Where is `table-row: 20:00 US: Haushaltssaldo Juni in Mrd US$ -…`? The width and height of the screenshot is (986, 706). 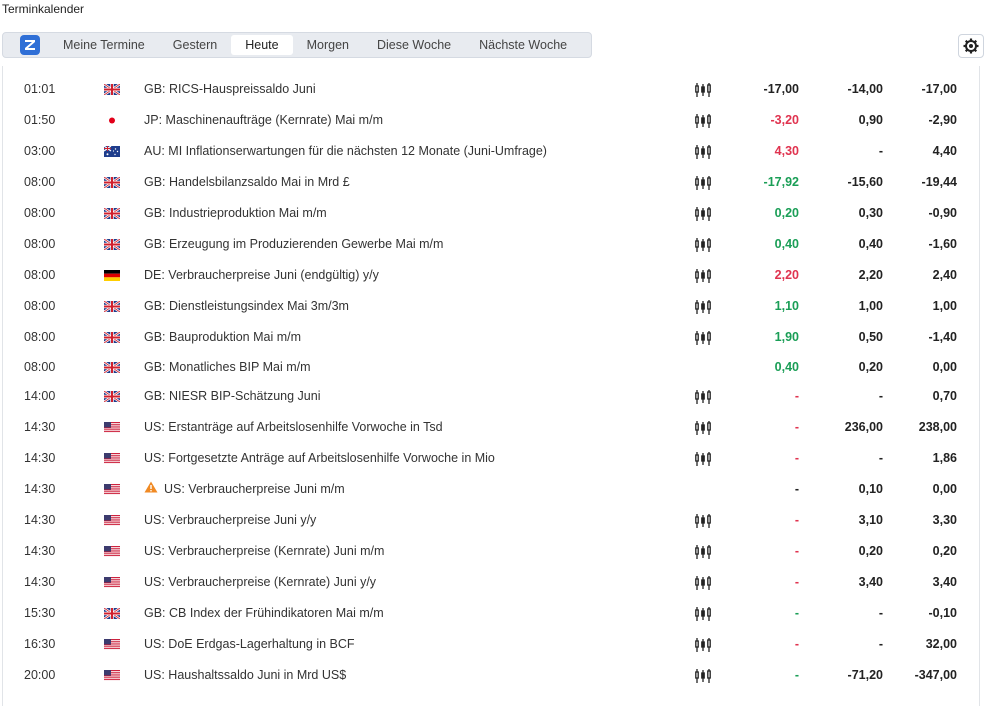
table-row: 20:00 US: Haushaltssaldo Juni in Mrd US$ -… is located at coordinates (491, 675).